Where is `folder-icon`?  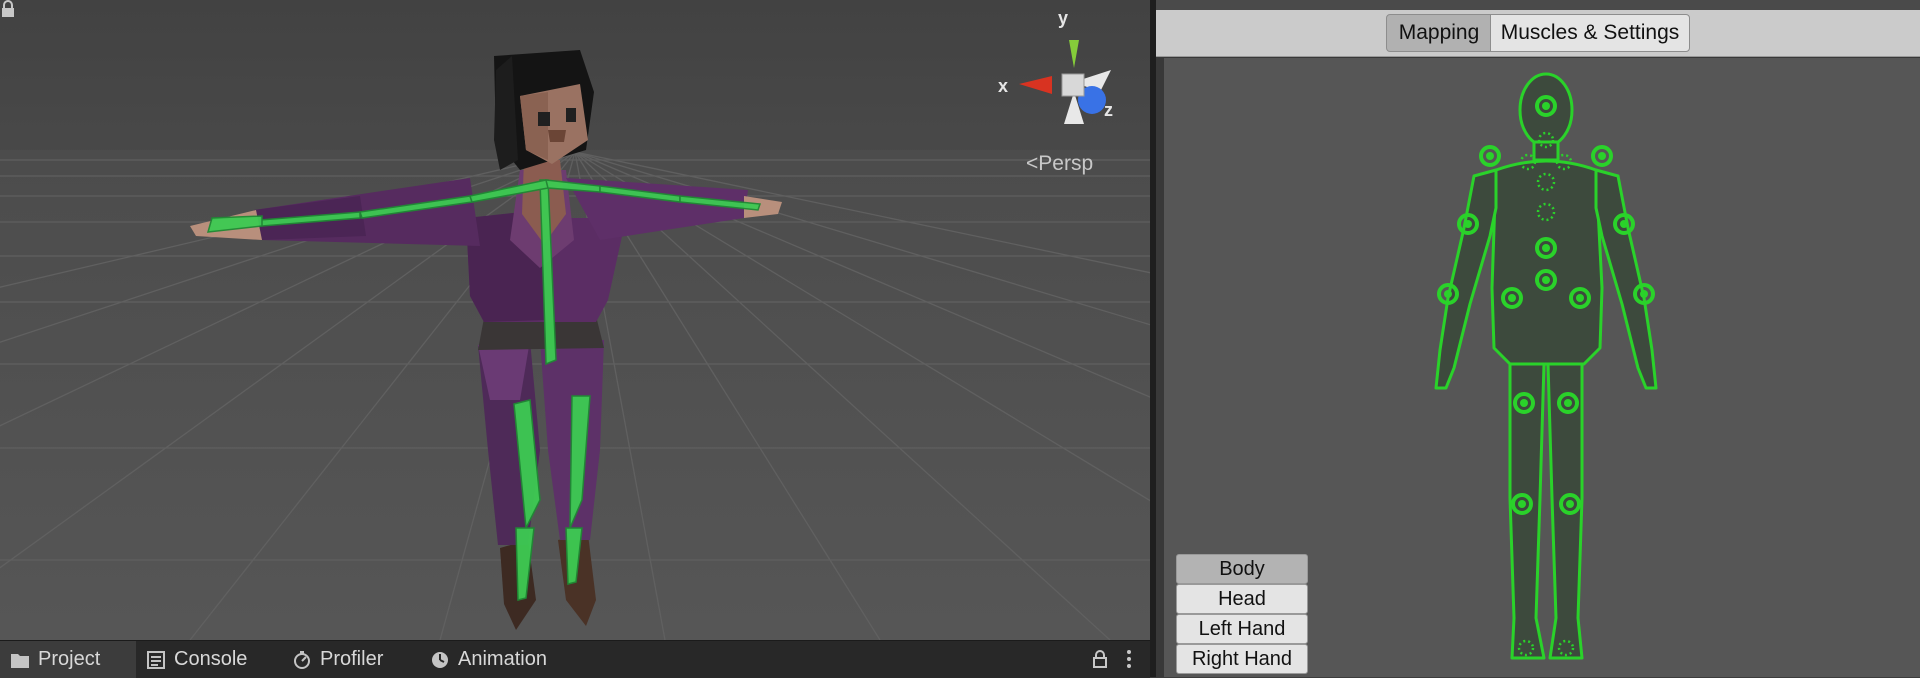
folder-icon is located at coordinates (20, 660).